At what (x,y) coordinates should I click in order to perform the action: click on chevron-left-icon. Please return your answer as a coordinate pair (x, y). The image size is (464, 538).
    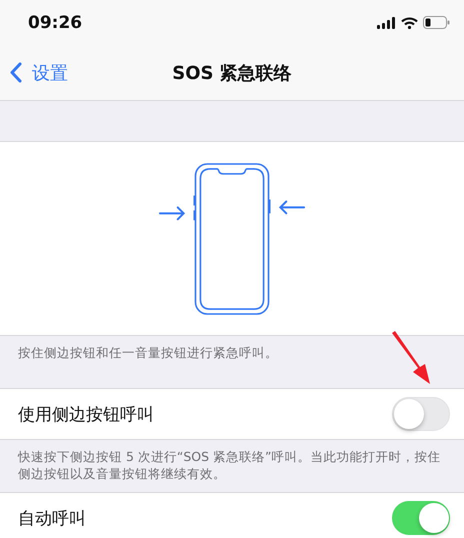
    Looking at the image, I should click on (15, 72).